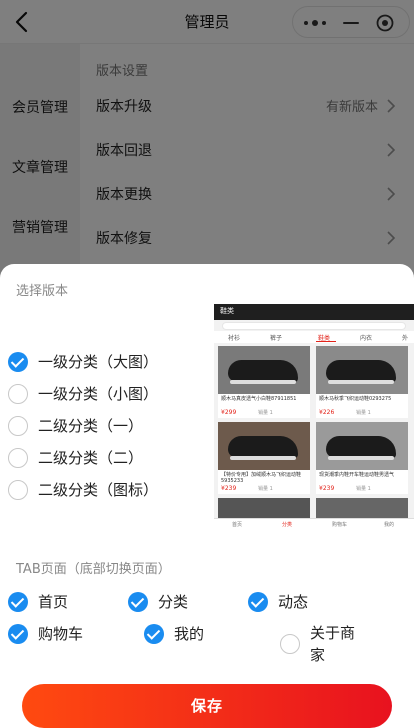  I want to click on option-label: 二级分类（图标）, so click(98, 490).